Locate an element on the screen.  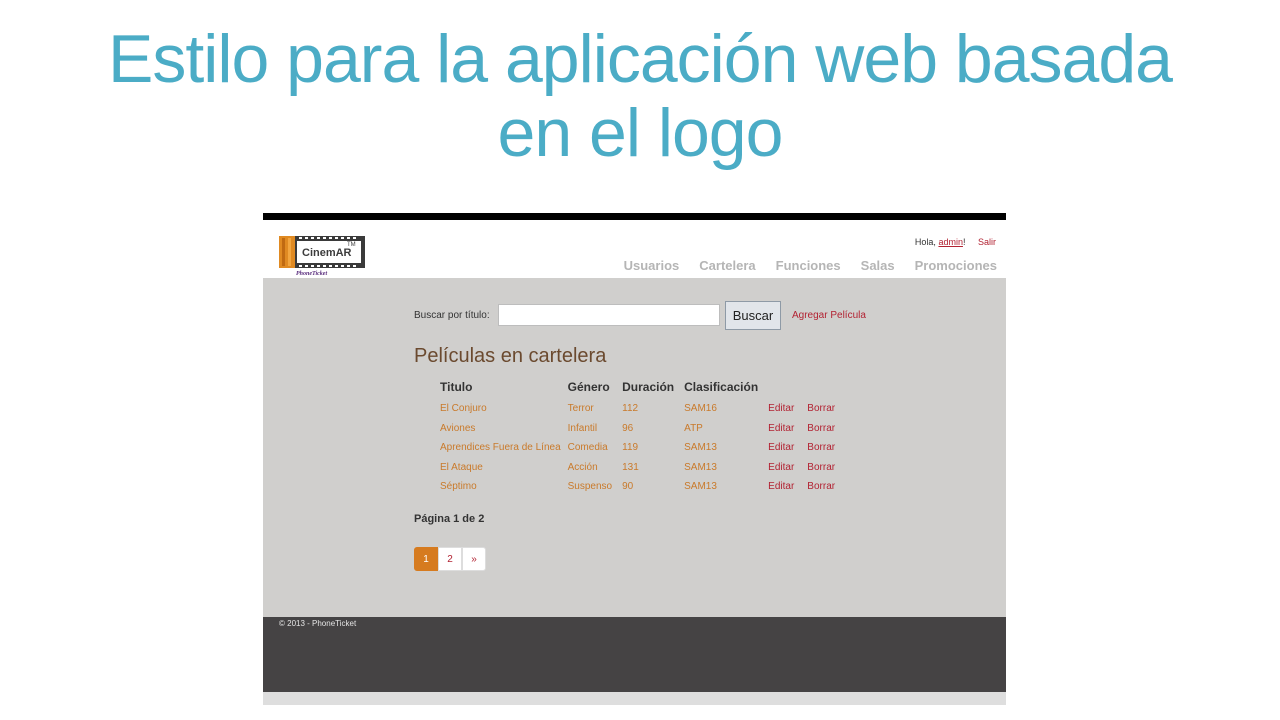
search-label: Buscar por título: is located at coordinates (452, 315).